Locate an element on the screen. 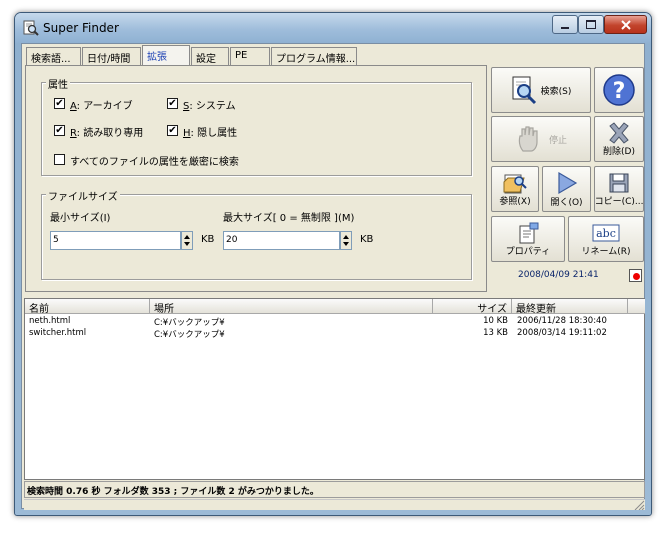  browse-button: 参照(X) is located at coordinates (515, 189).